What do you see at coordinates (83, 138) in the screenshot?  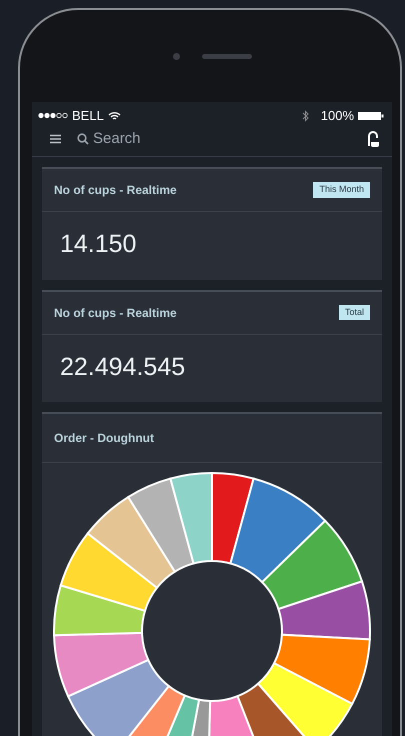 I see `search-icon` at bounding box center [83, 138].